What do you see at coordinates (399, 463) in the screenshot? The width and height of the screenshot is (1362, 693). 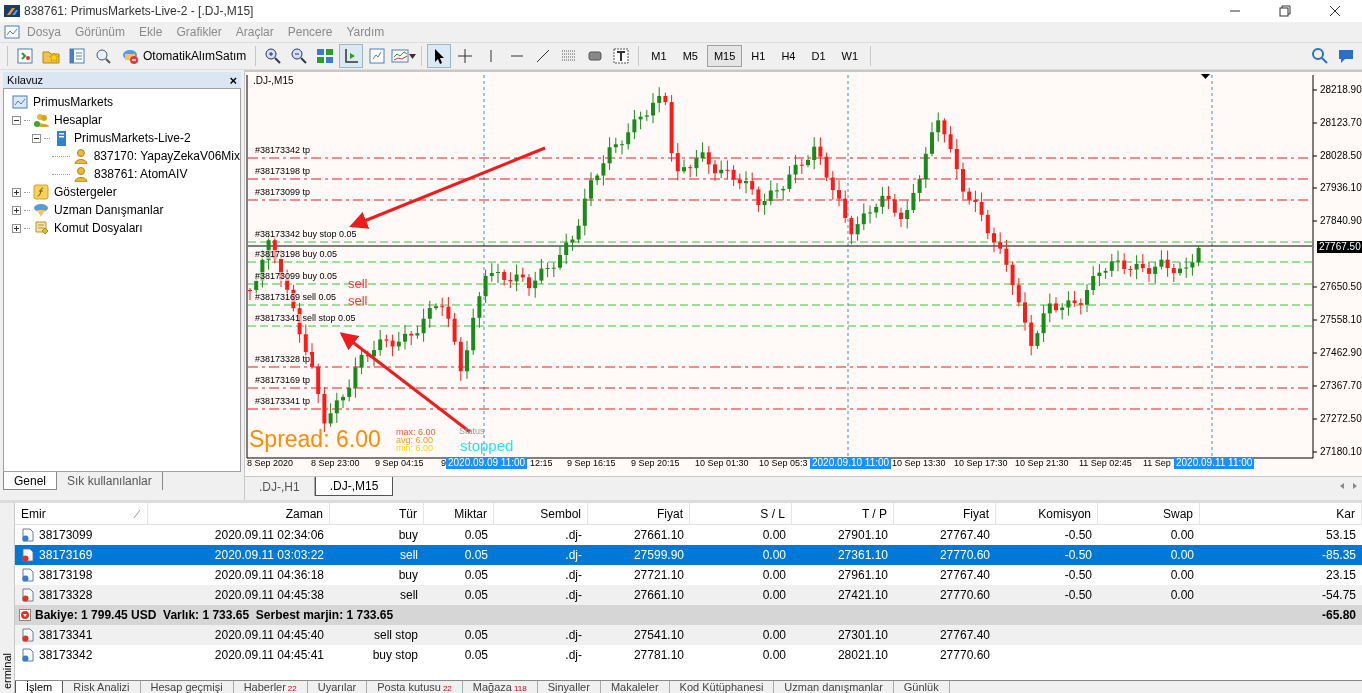 I see `time-tick: 9 Sep 04:15` at bounding box center [399, 463].